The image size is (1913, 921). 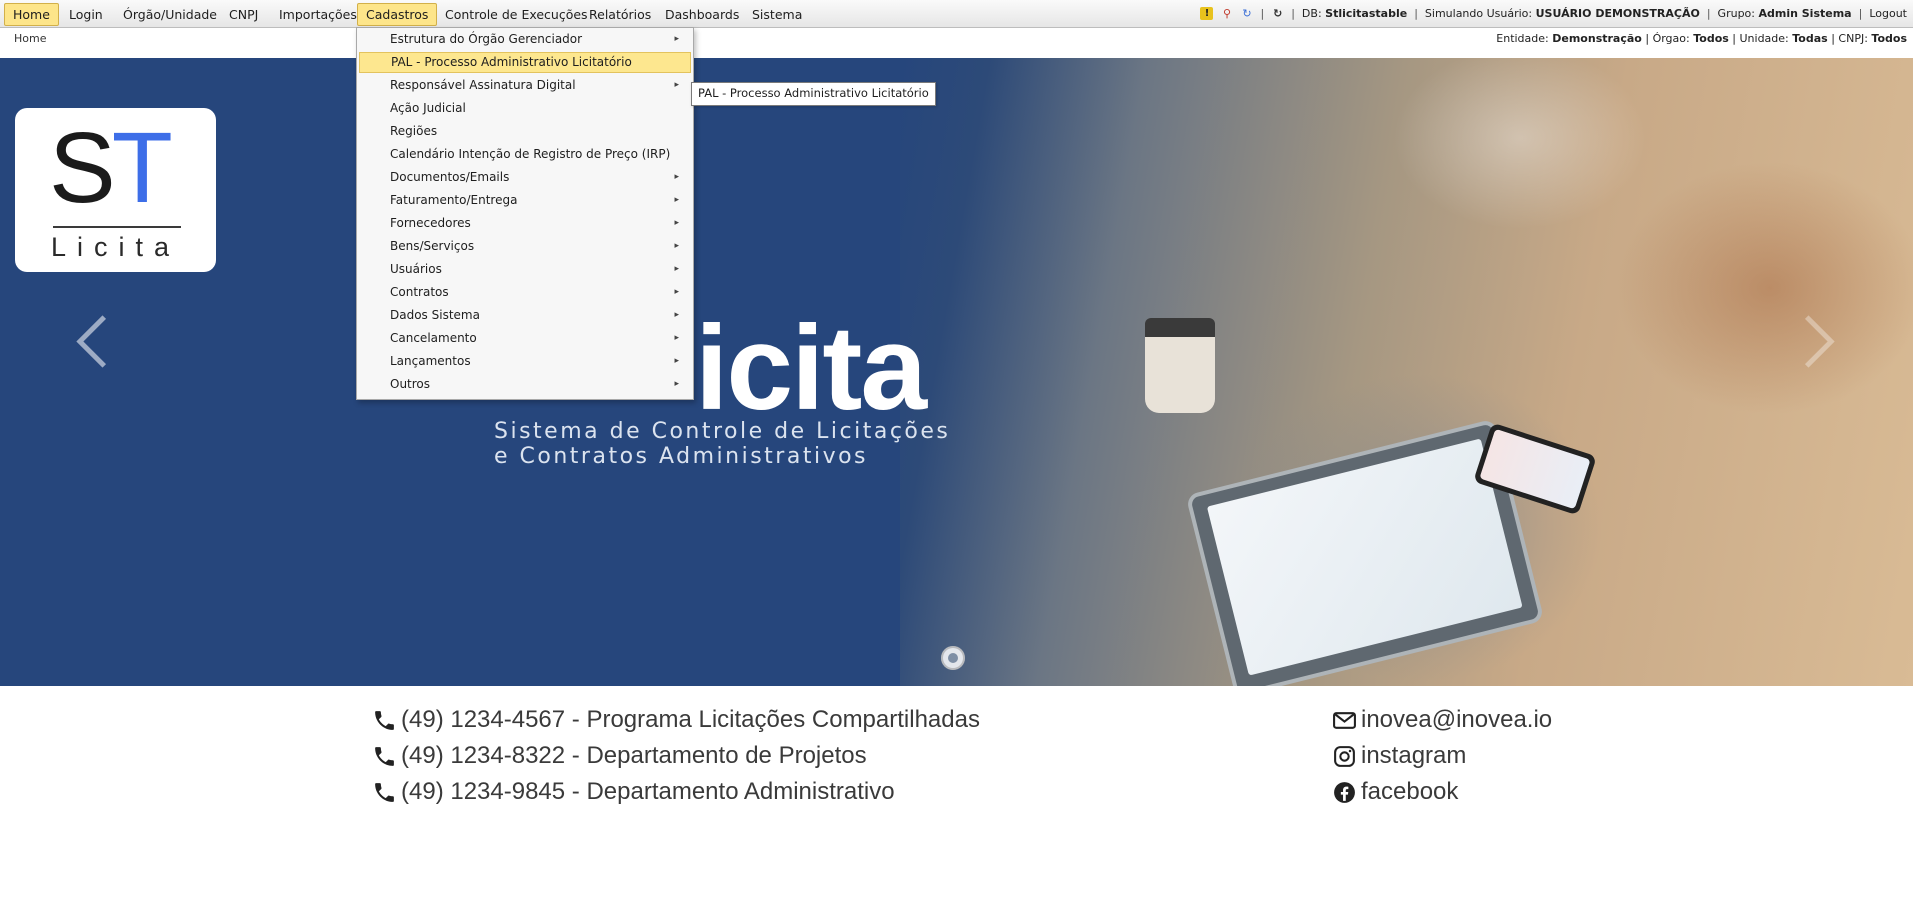 What do you see at coordinates (1344, 792) in the screenshot?
I see `facebook-icon` at bounding box center [1344, 792].